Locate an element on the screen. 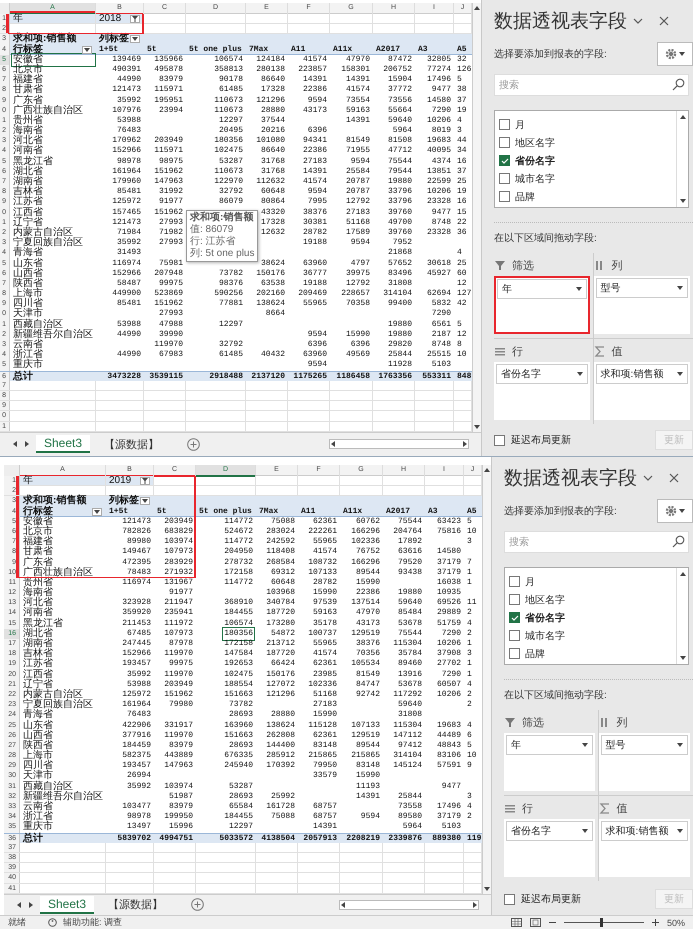  table-cell: 53678 is located at coordinates (410, 685).